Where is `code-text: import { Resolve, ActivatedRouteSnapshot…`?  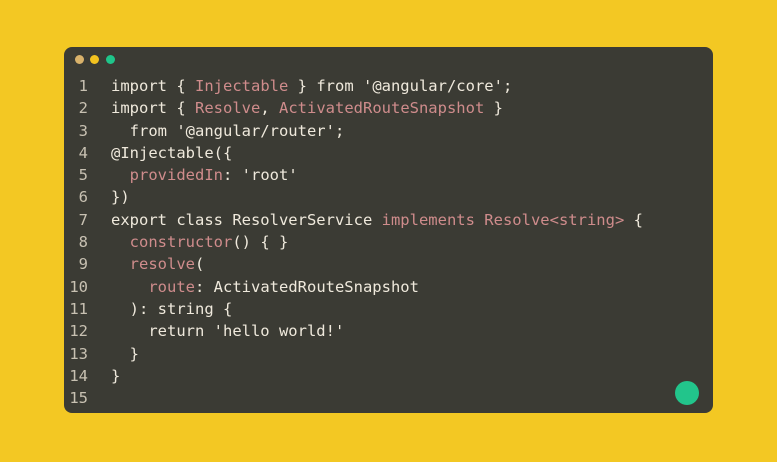 code-text: import { Resolve, ActivatedRouteSnapshot… is located at coordinates (307, 108).